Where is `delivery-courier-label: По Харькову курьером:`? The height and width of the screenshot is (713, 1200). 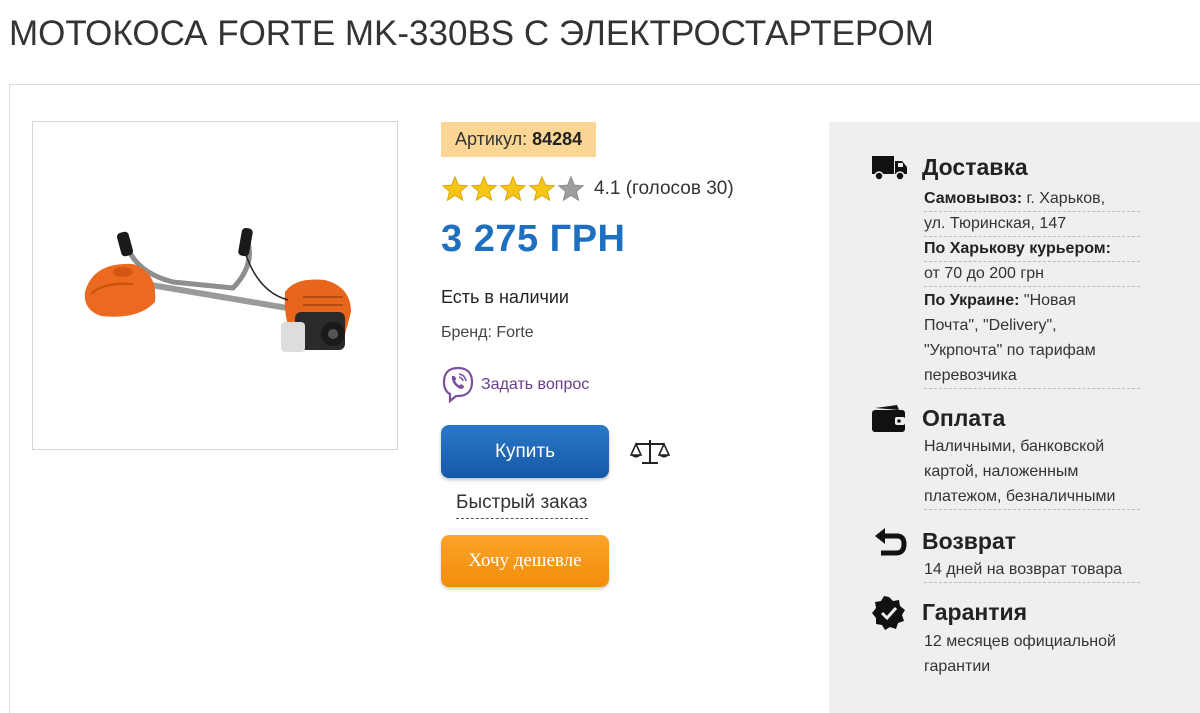 delivery-courier-label: По Харькову курьером: is located at coordinates (1032, 249).